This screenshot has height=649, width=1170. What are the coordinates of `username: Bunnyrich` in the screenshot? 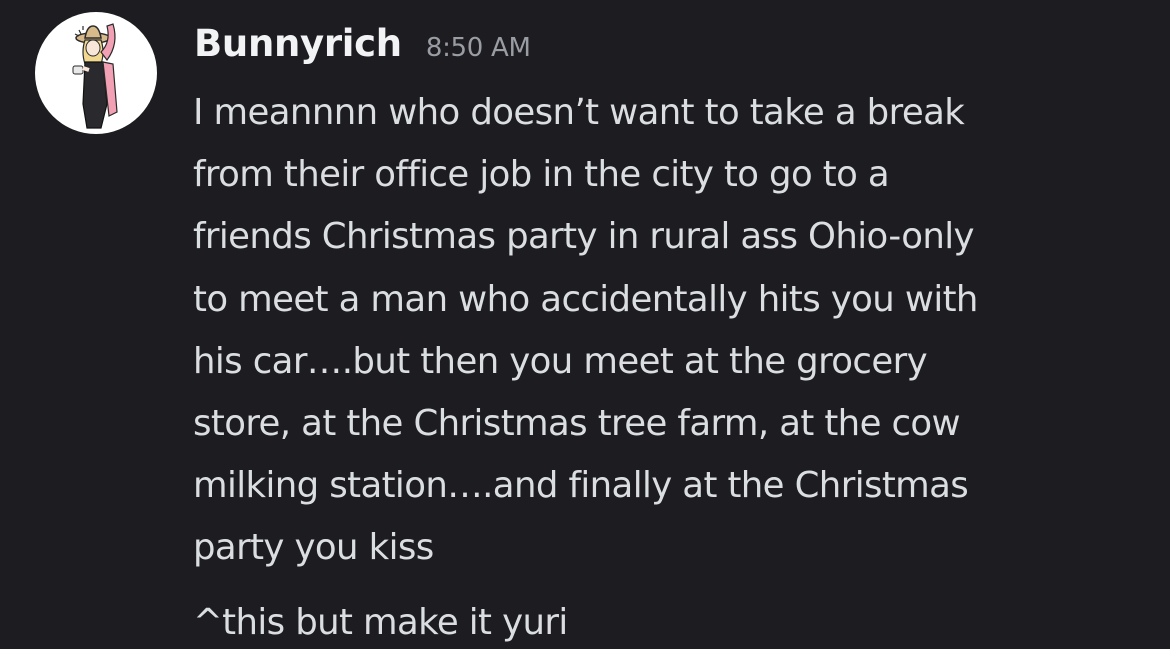 It's located at (298, 43).